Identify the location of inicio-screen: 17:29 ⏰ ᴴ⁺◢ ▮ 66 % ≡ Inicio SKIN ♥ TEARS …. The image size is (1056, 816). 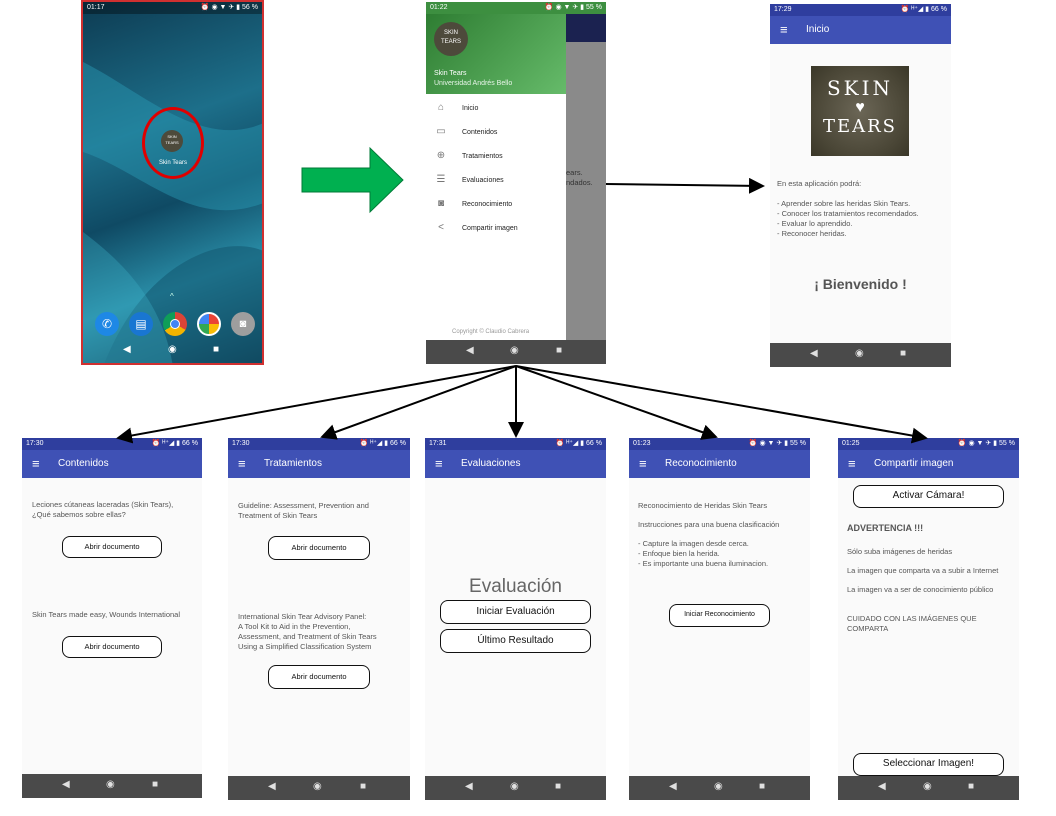
(860, 185).